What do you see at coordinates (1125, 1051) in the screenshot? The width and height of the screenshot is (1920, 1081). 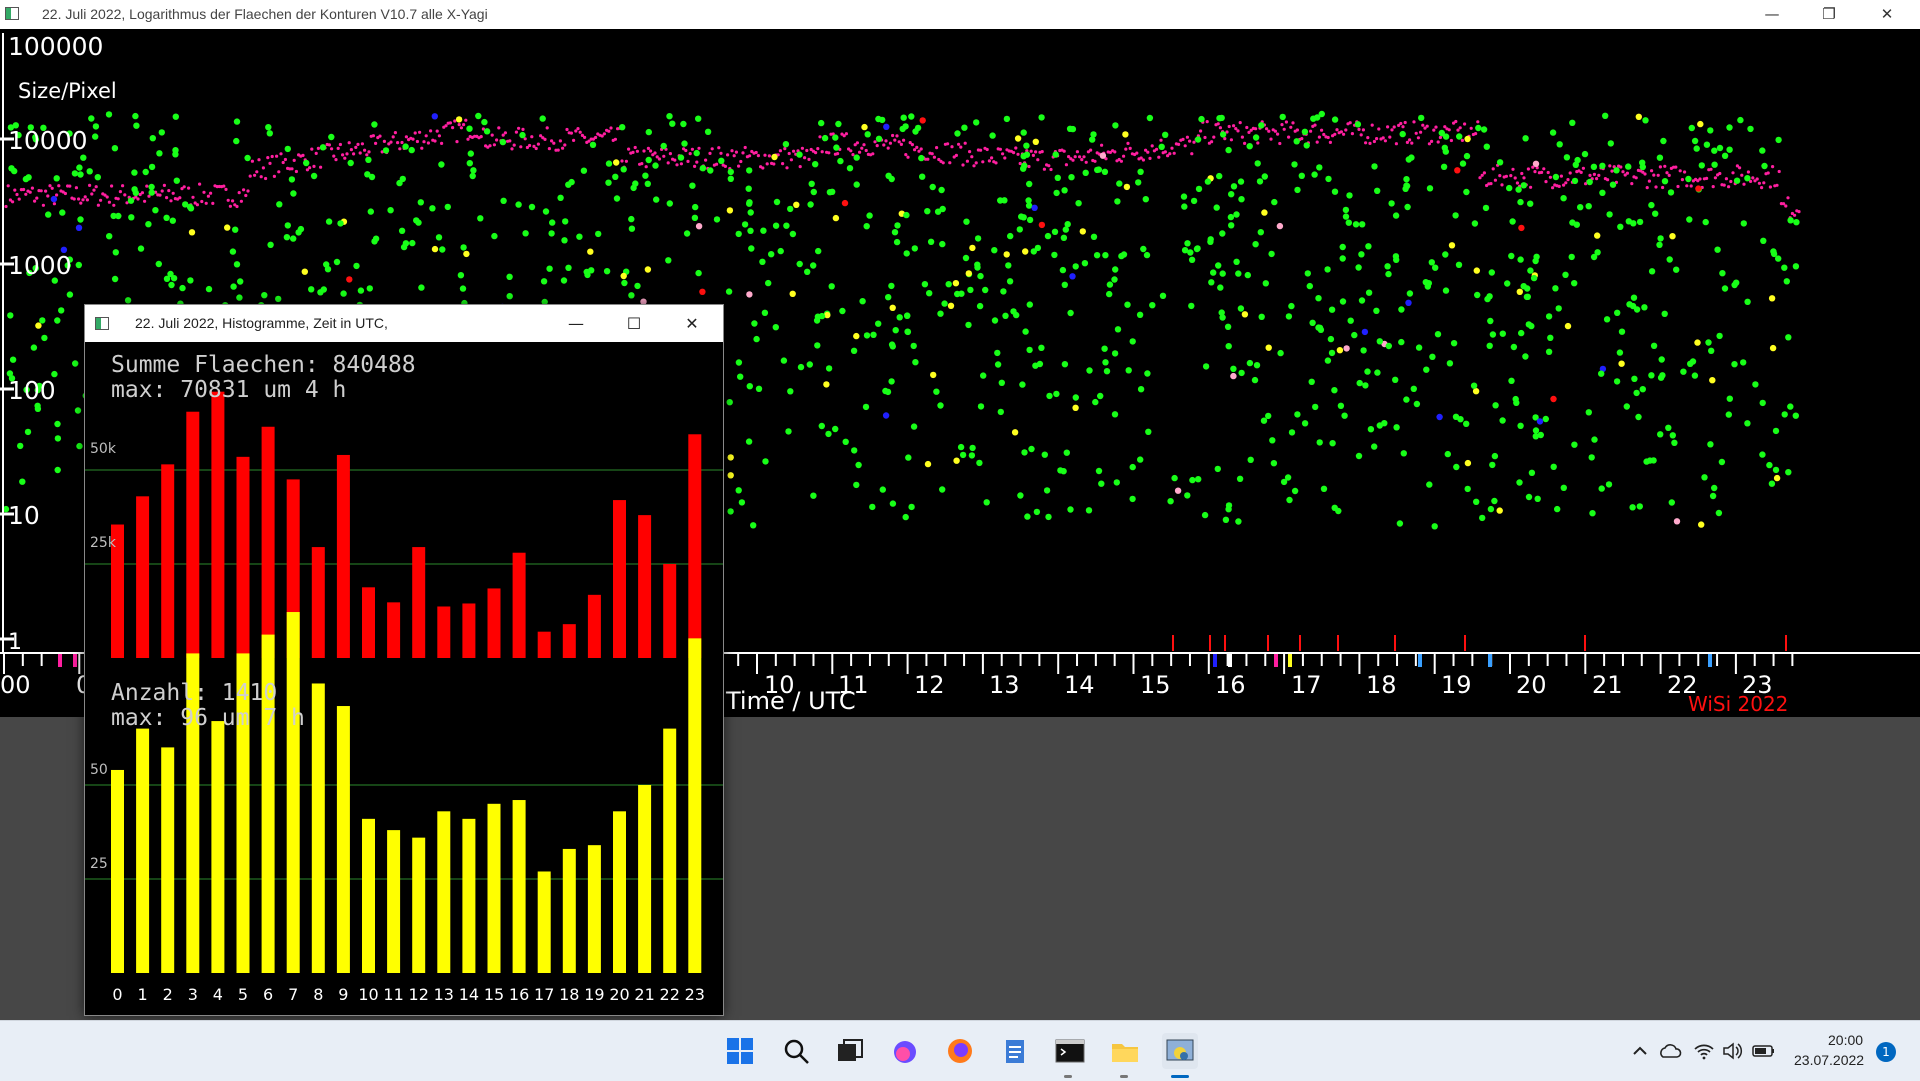 I see `file-explorer-icon` at bounding box center [1125, 1051].